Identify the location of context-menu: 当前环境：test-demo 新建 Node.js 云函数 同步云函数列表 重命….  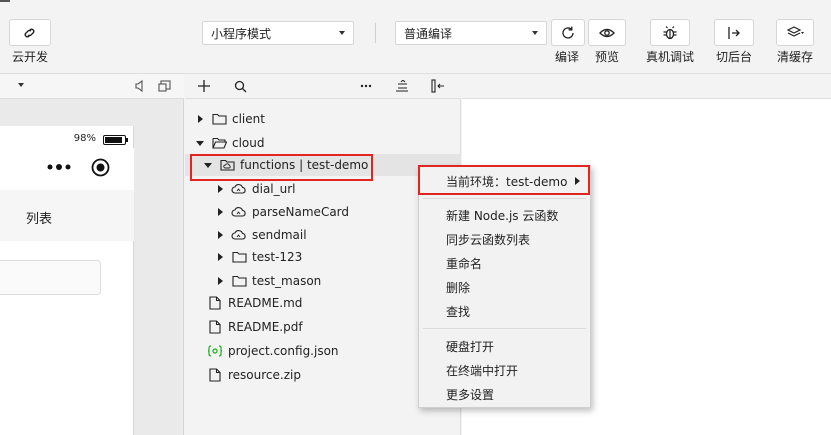
(504, 286).